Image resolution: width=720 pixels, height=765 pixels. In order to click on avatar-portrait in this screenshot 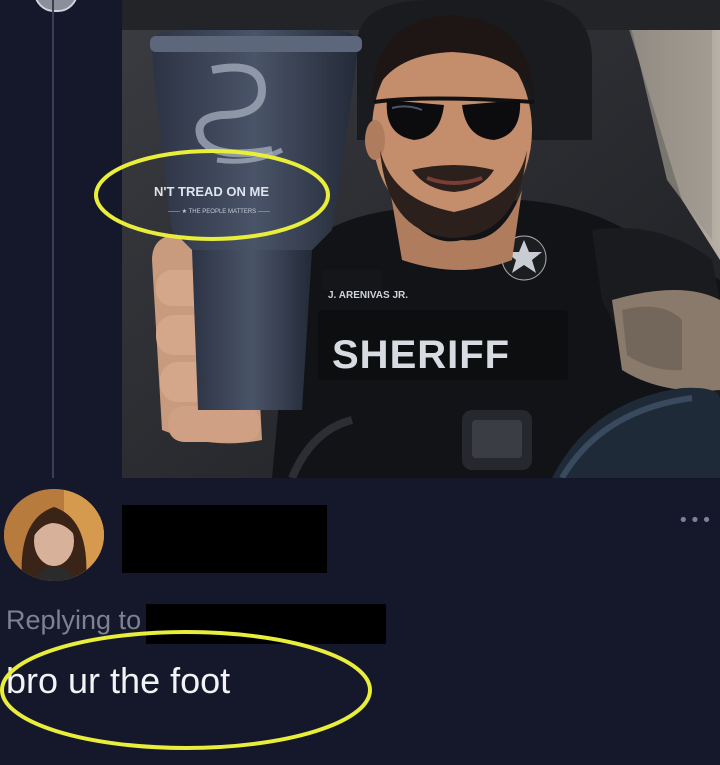, I will do `click(54, 535)`.